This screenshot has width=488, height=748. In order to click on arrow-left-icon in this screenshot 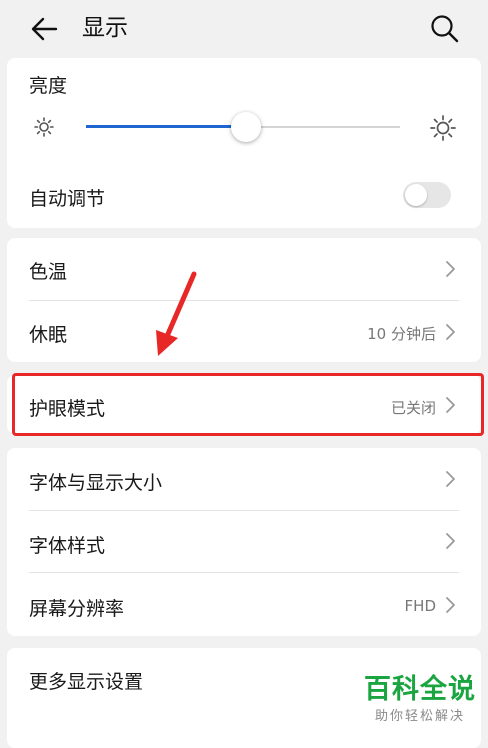, I will do `click(45, 29)`.